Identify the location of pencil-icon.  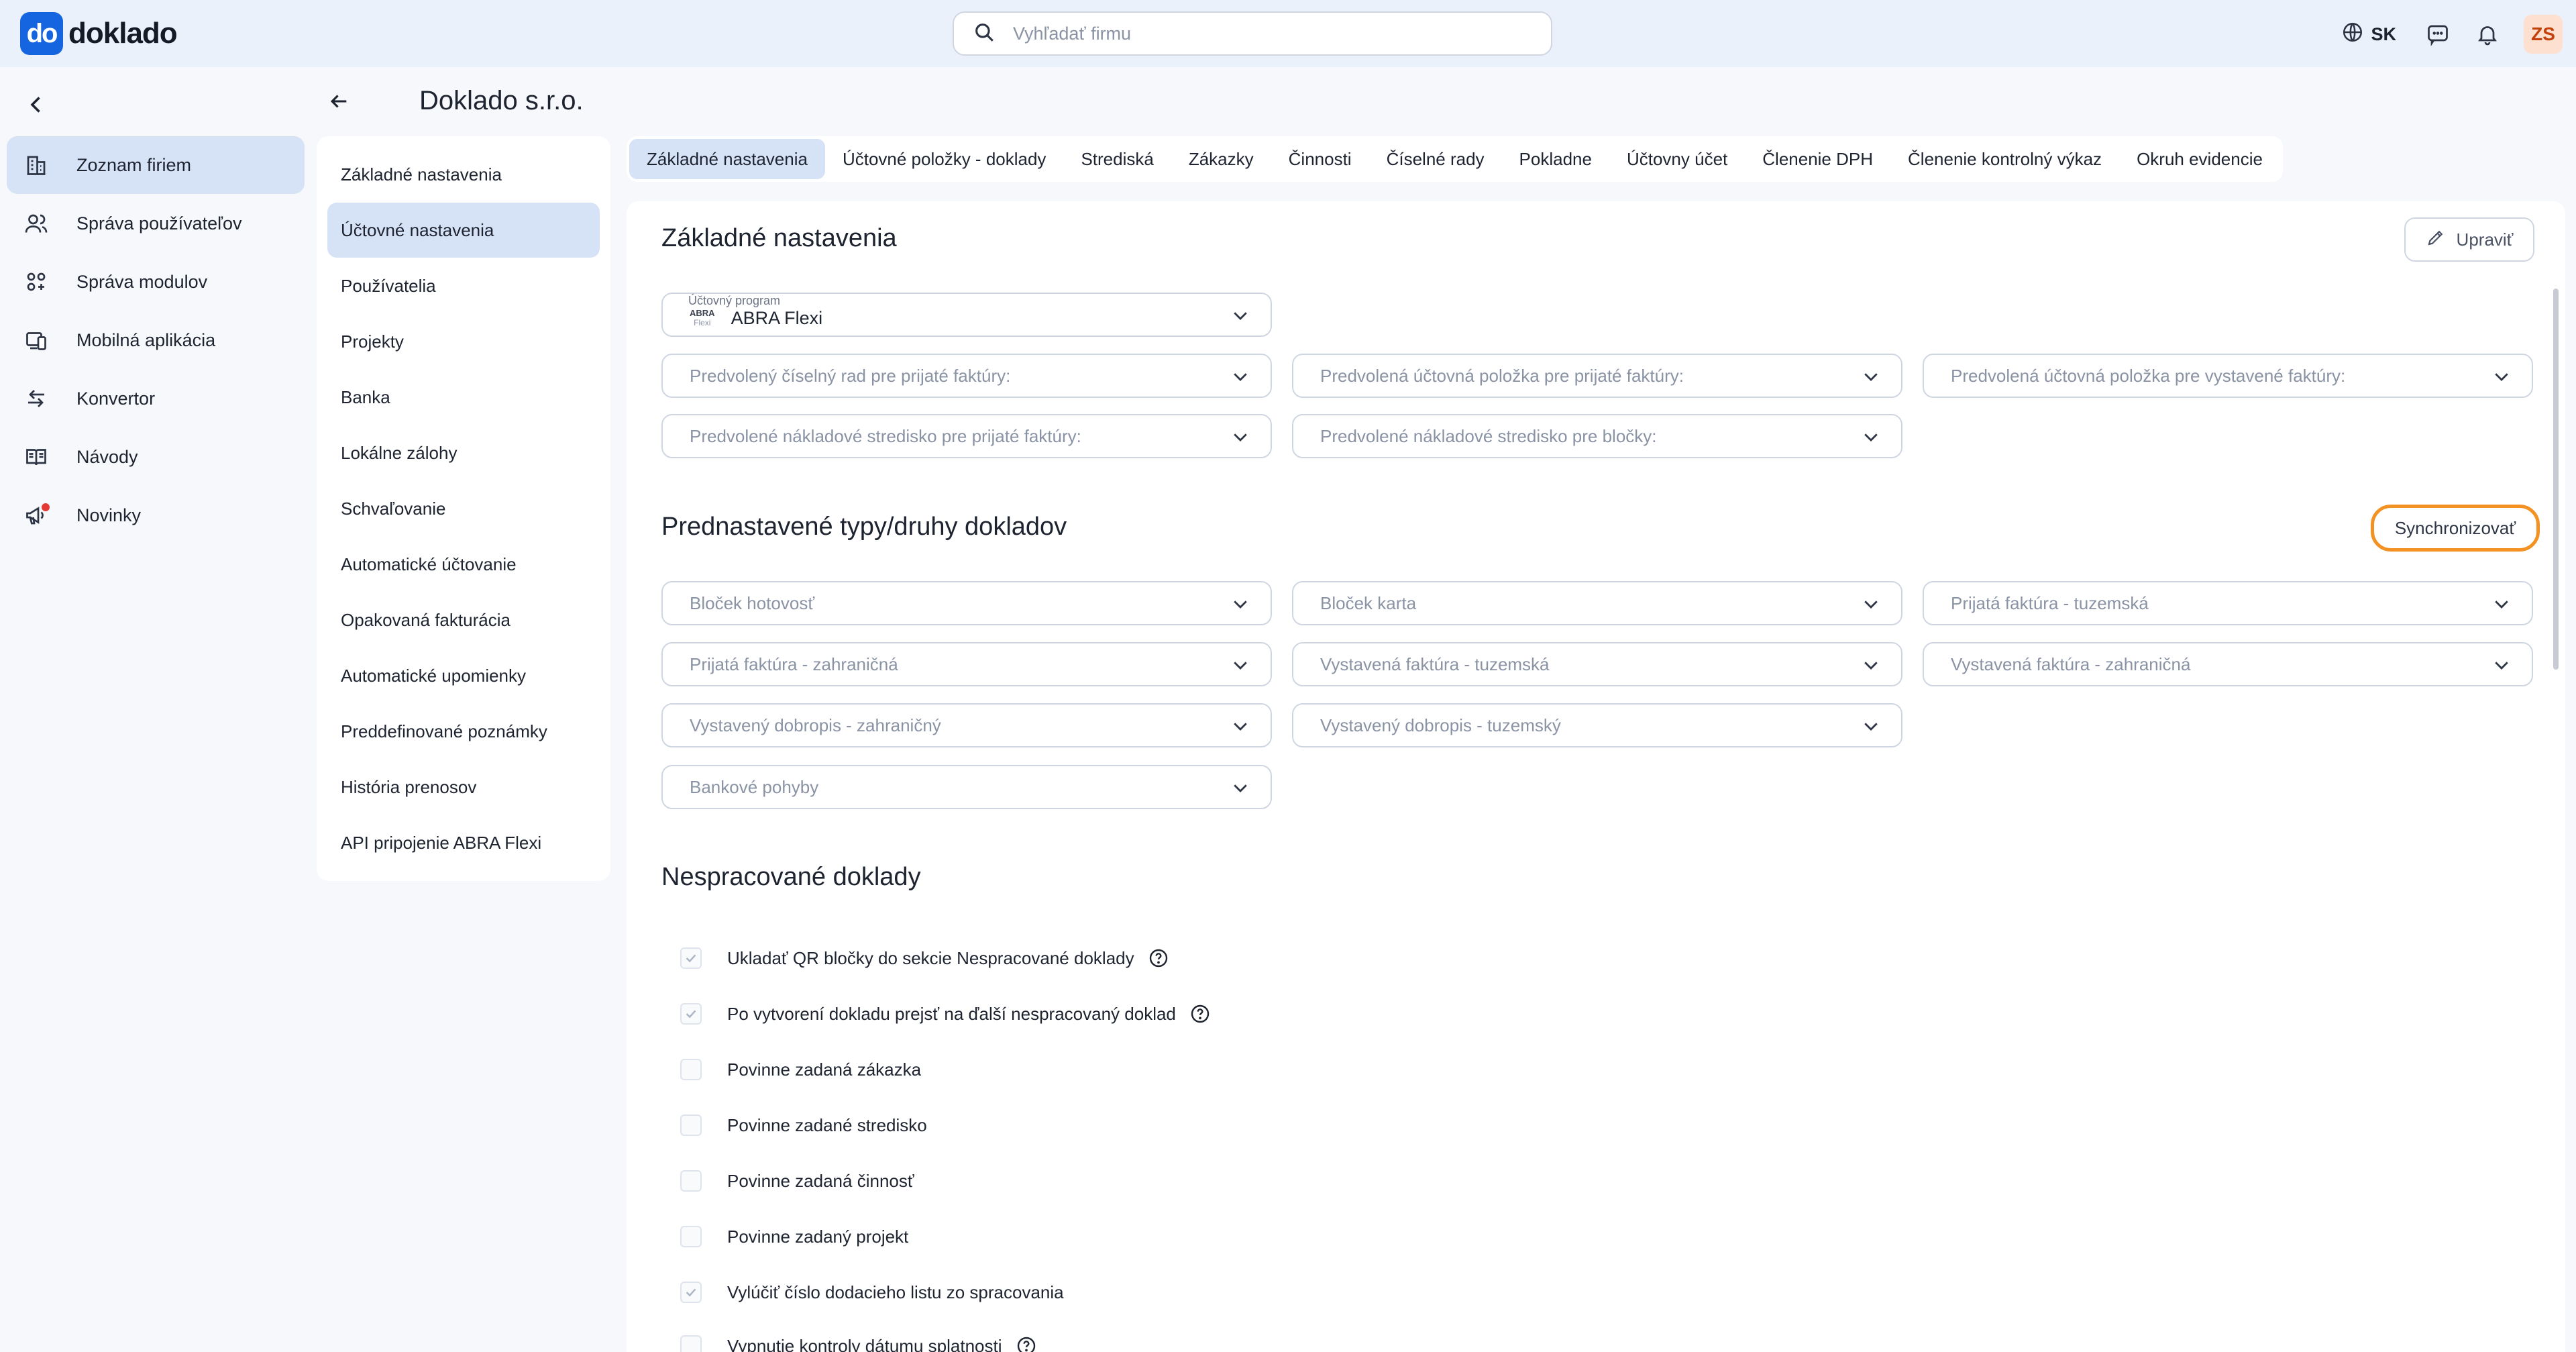
(2441, 240).